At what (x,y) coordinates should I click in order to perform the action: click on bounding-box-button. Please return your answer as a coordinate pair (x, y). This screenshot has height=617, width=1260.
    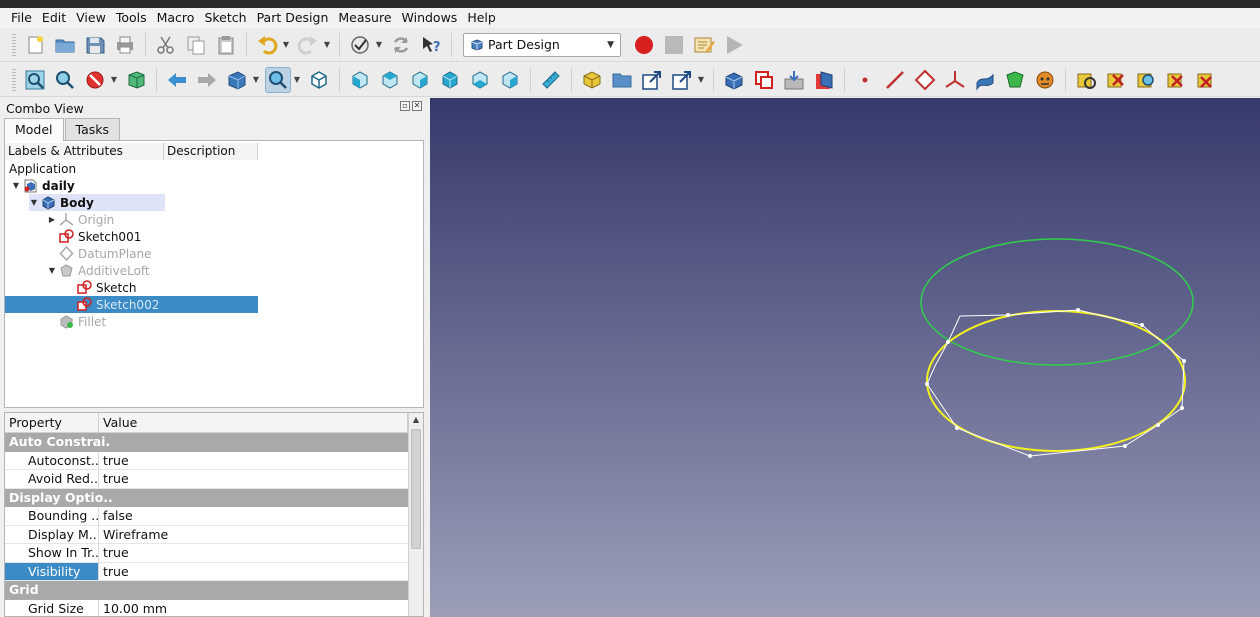
    Looking at the image, I should click on (136, 80).